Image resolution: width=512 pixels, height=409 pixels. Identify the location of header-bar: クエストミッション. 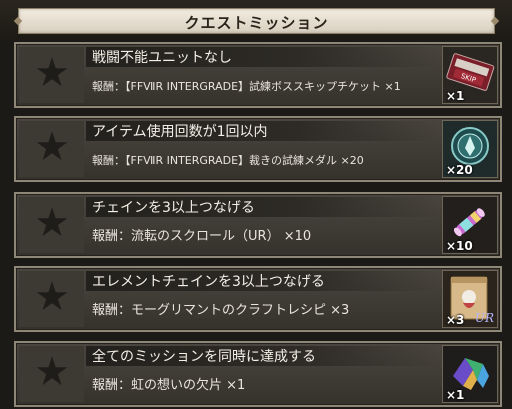
(256, 20).